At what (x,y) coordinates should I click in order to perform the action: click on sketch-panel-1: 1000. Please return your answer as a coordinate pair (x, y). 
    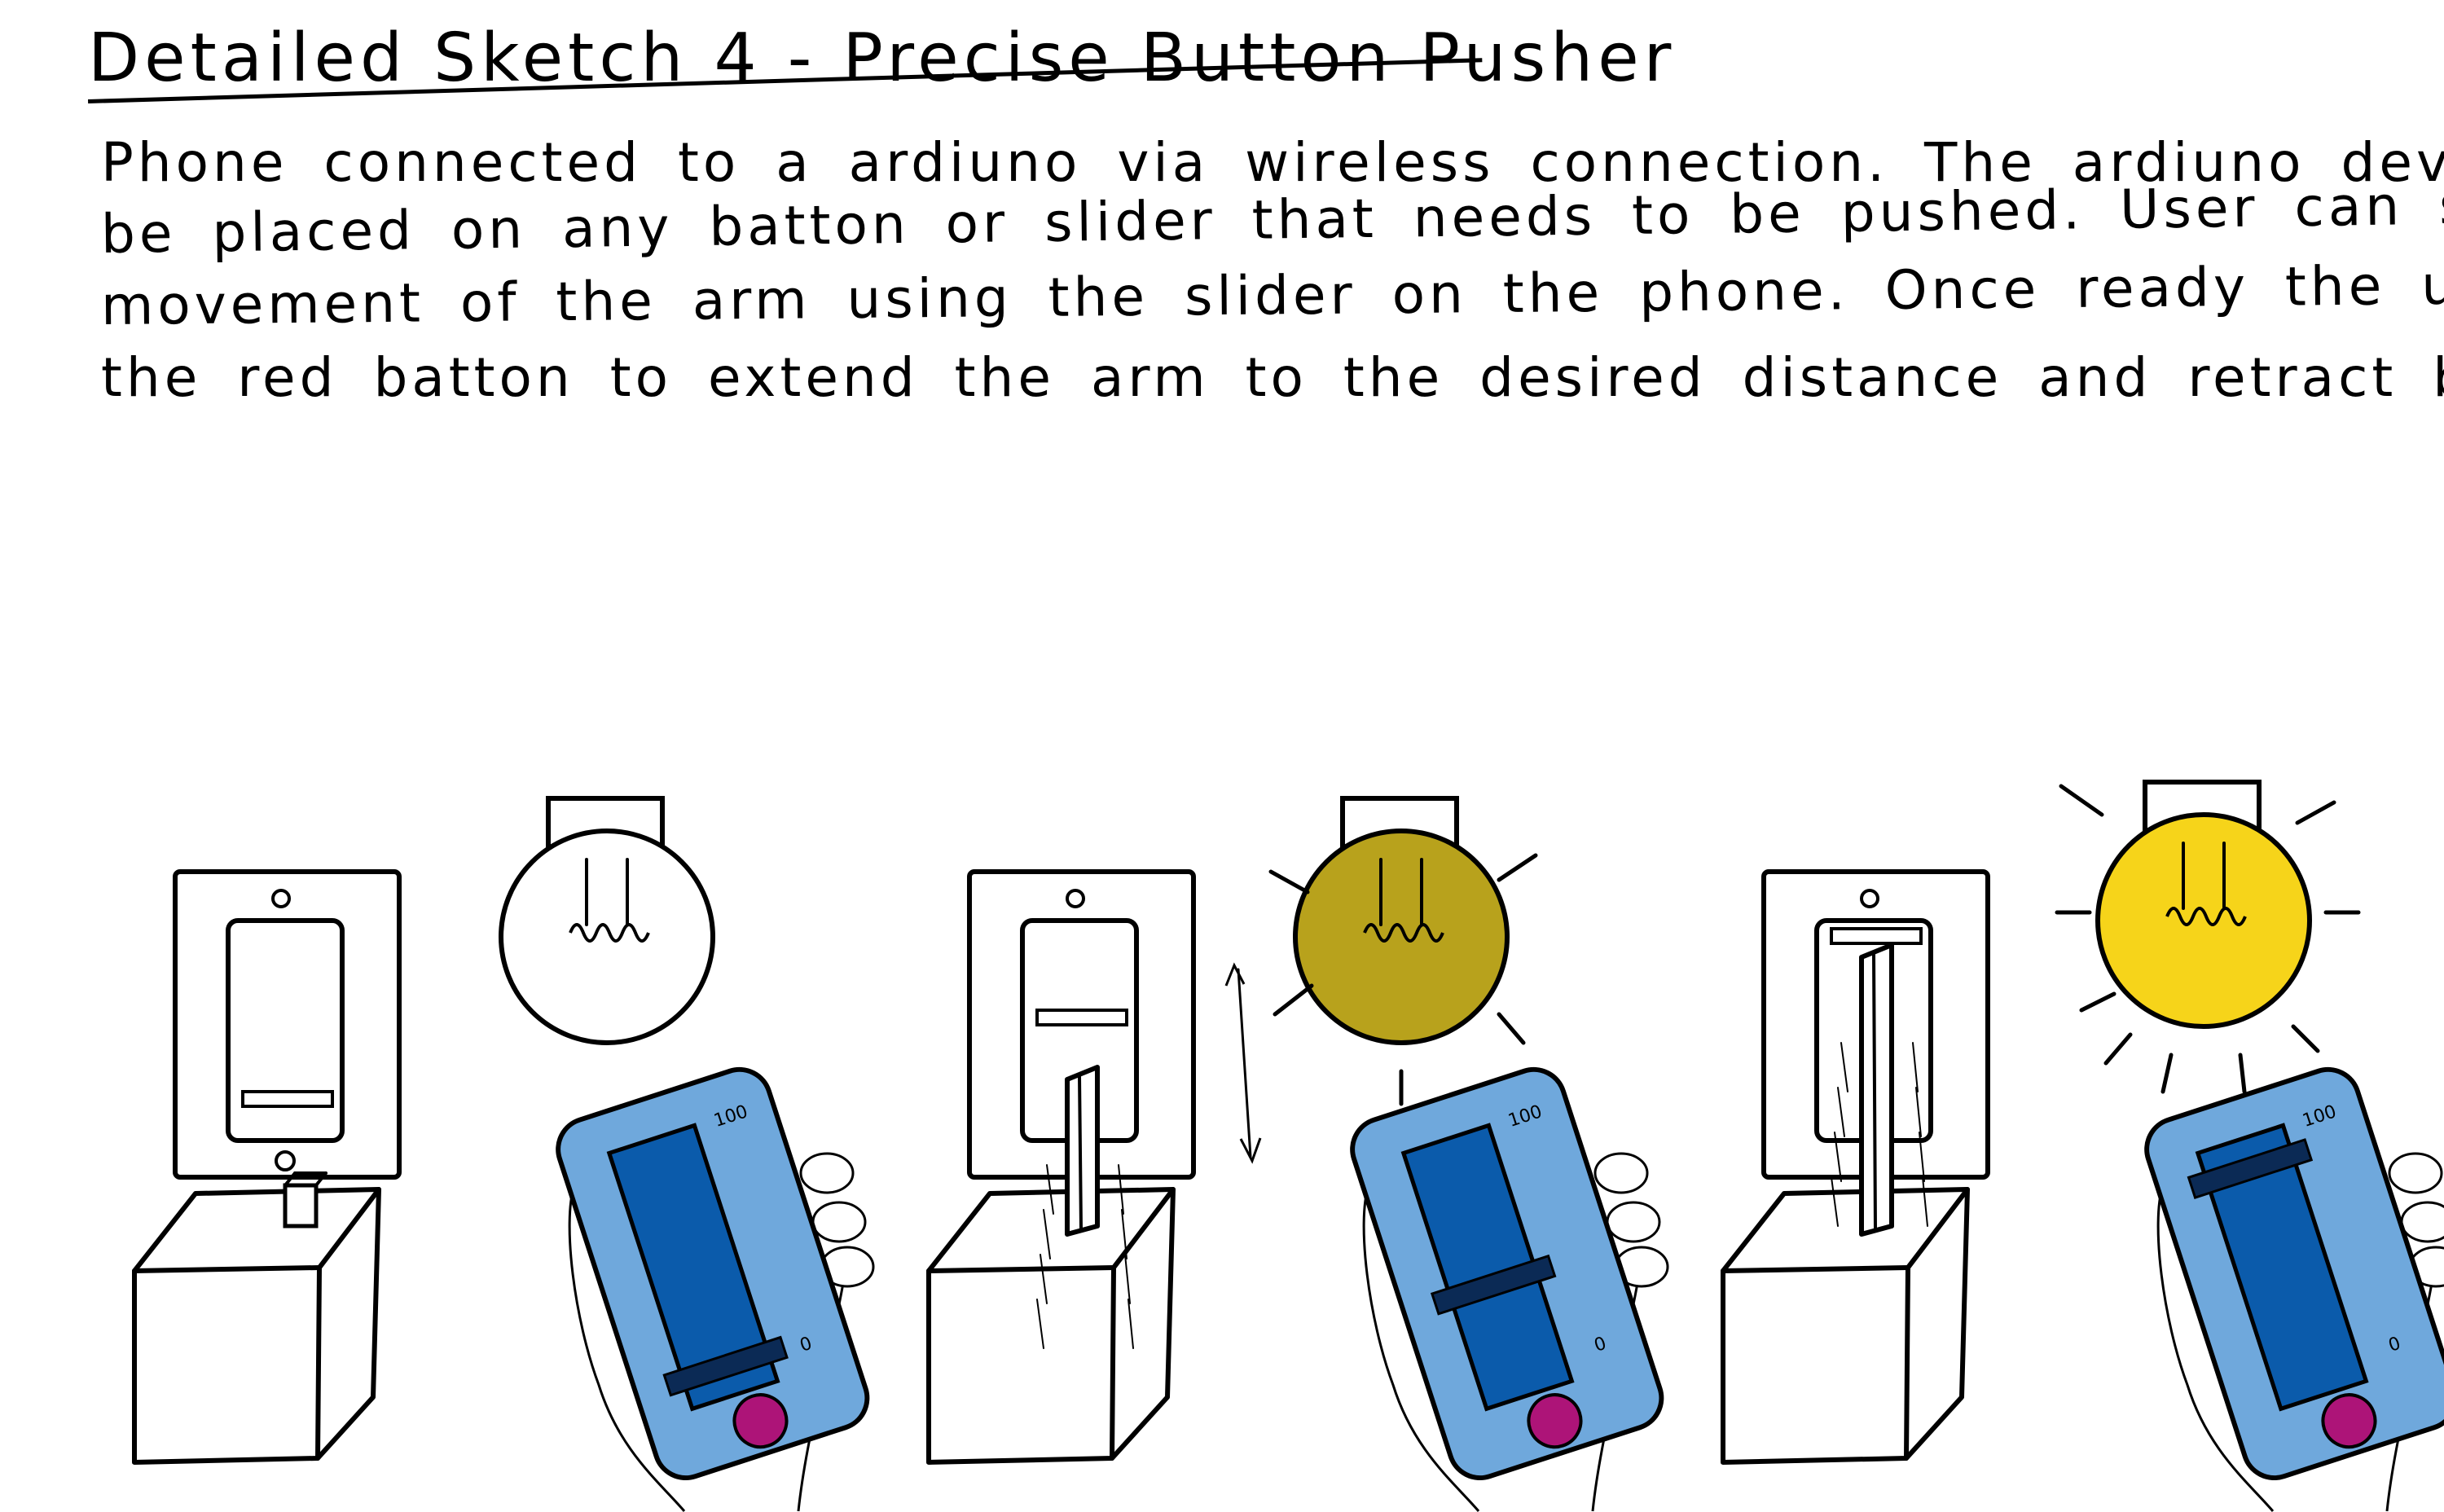
    Looking at the image, I should click on (503, 1154).